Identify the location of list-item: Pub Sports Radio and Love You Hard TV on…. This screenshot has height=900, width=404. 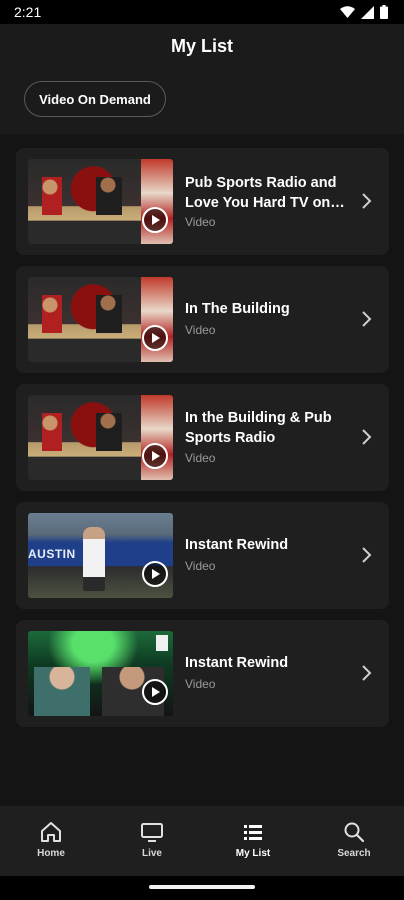
(202, 201).